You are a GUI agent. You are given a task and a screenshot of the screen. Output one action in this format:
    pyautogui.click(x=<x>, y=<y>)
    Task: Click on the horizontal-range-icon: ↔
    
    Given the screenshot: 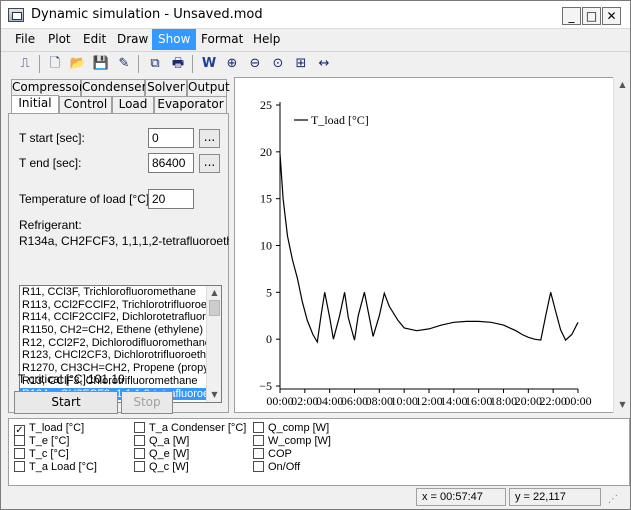 What is the action you would take?
    pyautogui.click(x=324, y=64)
    